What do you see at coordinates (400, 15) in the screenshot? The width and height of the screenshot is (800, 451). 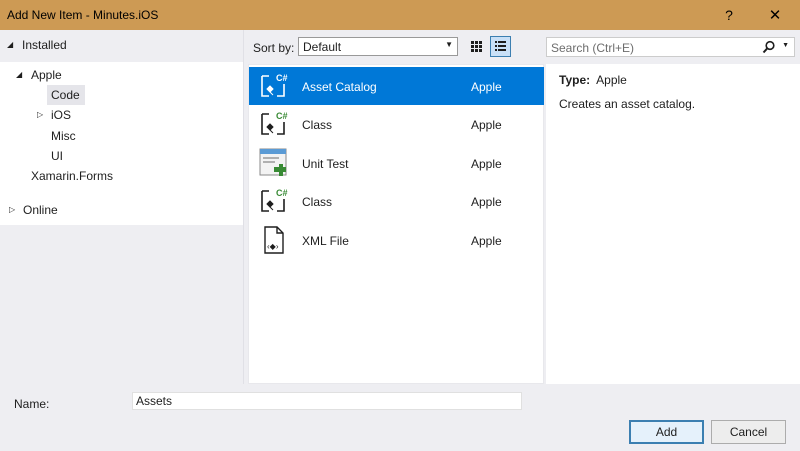 I see `title-bar: Add New Item - Minutes.iOS ? ✕` at bounding box center [400, 15].